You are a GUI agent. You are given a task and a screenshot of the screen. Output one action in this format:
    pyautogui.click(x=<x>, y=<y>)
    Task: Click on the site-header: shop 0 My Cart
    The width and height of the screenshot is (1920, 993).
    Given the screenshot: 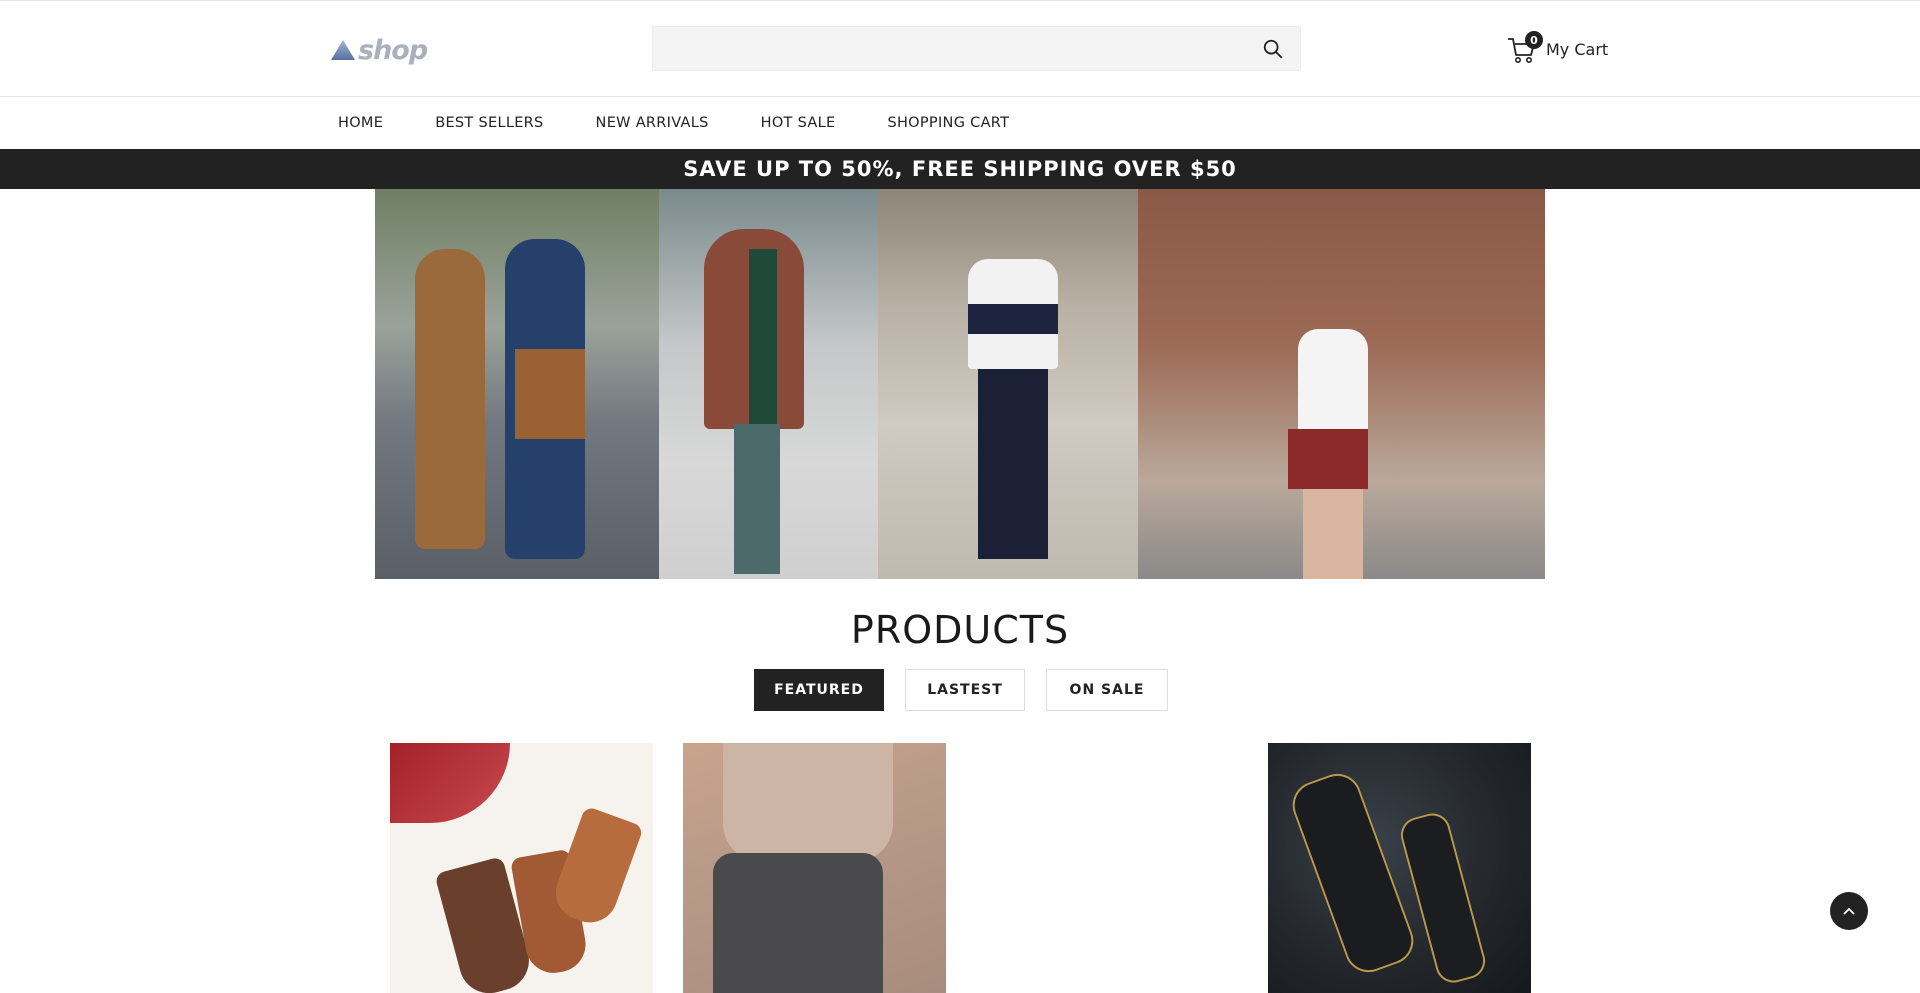 What is the action you would take?
    pyautogui.click(x=960, y=48)
    